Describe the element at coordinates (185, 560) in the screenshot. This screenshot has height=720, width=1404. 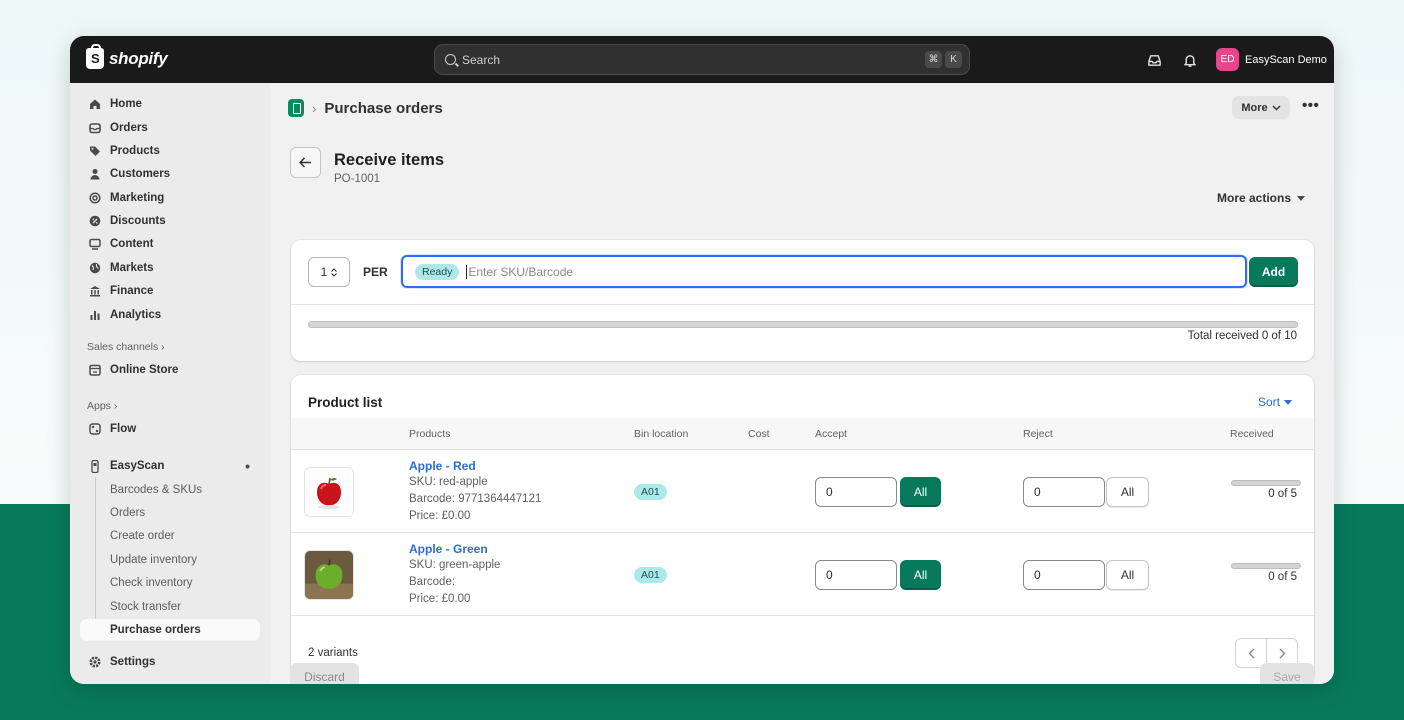
I see `sidebar-sub-update-inventory: Update inventory` at that location.